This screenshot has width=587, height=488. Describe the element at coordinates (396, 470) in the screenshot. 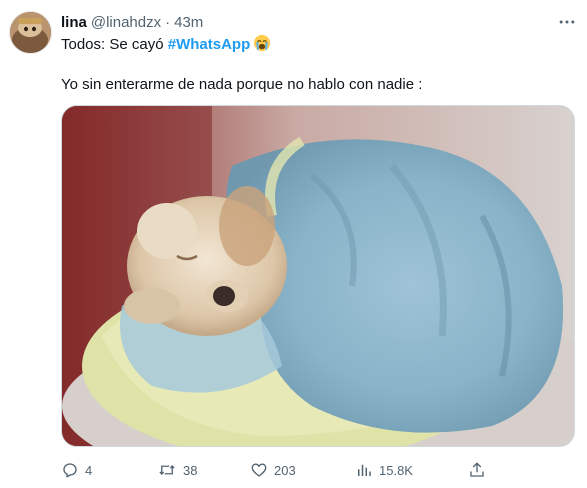

I see `views-count: 15.8K` at that location.